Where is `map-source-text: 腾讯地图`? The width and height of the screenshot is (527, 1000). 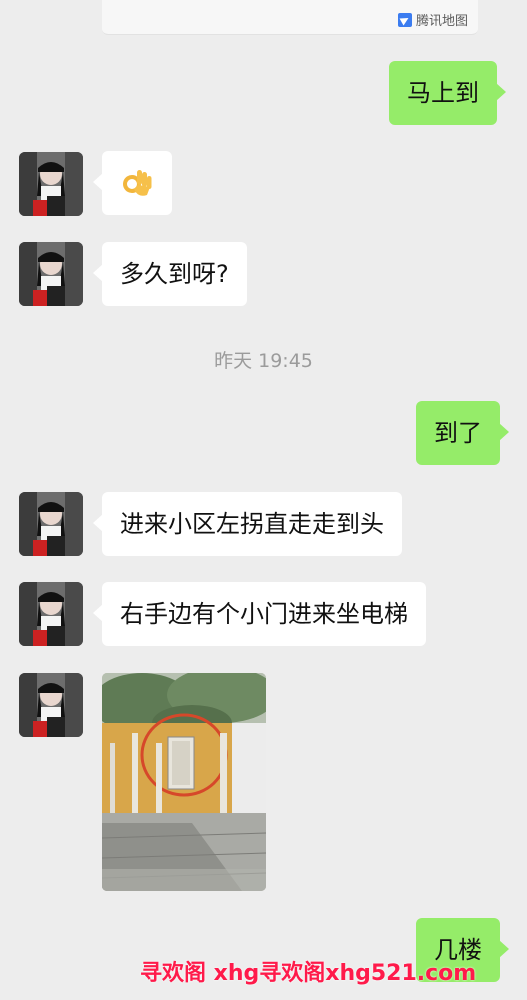
map-source-text: 腾讯地图 is located at coordinates (441, 21).